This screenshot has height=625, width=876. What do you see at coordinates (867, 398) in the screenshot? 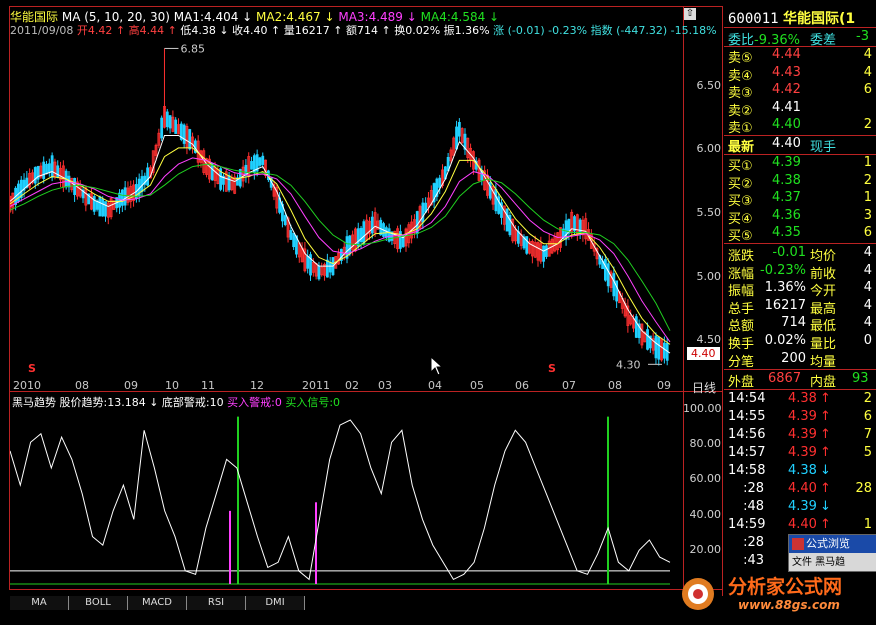
I see `tick-volume: 2` at bounding box center [867, 398].